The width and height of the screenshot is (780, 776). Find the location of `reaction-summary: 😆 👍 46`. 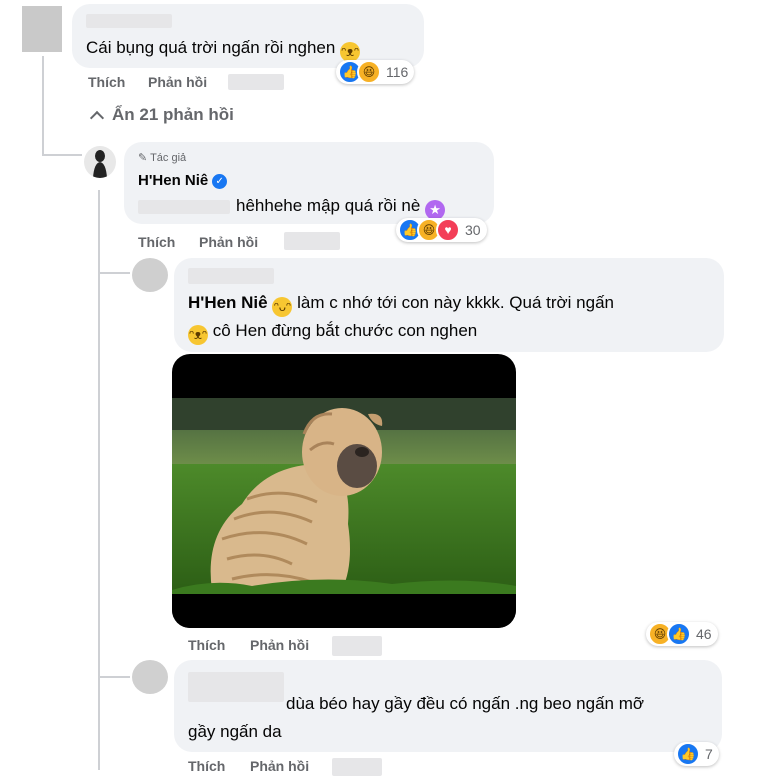

reaction-summary: 😆 👍 46 is located at coordinates (682, 634).